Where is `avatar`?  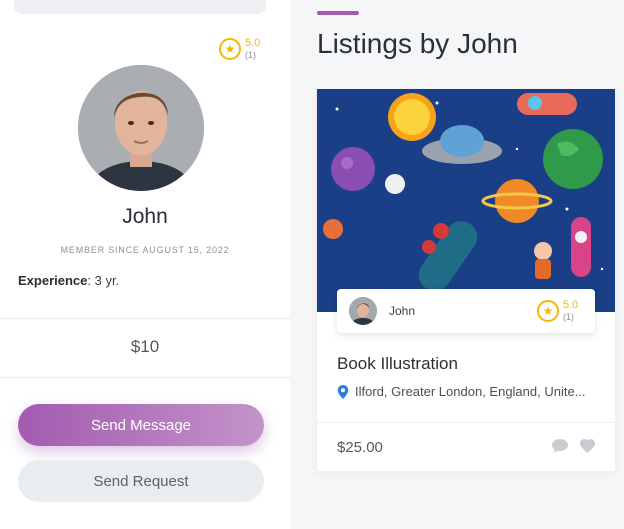
avatar is located at coordinates (141, 128).